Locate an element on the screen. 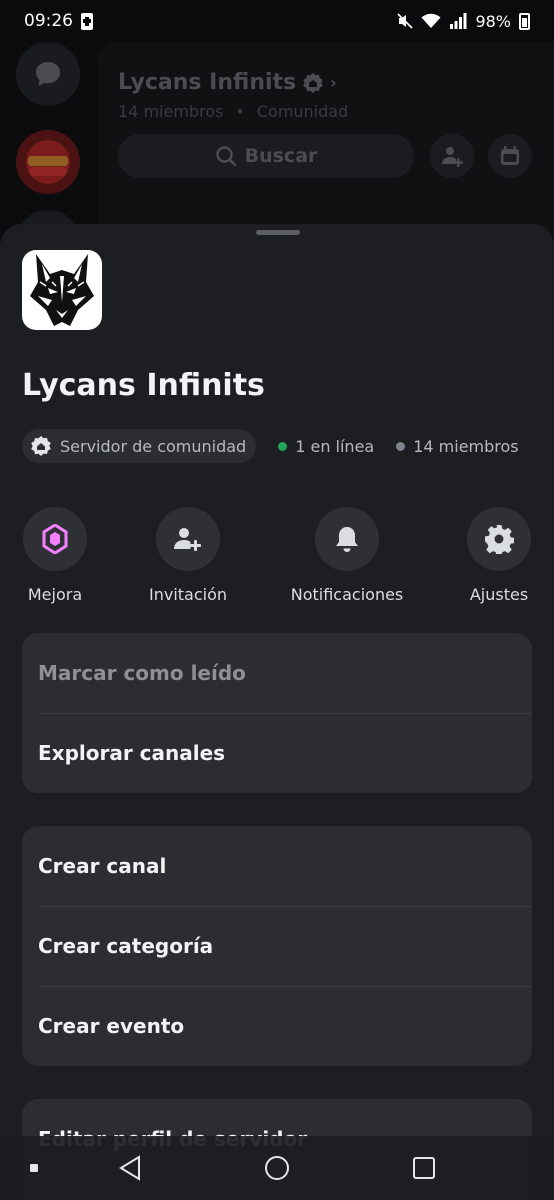 The image size is (554, 1200). back-triangle-icon is located at coordinates (129, 1168).